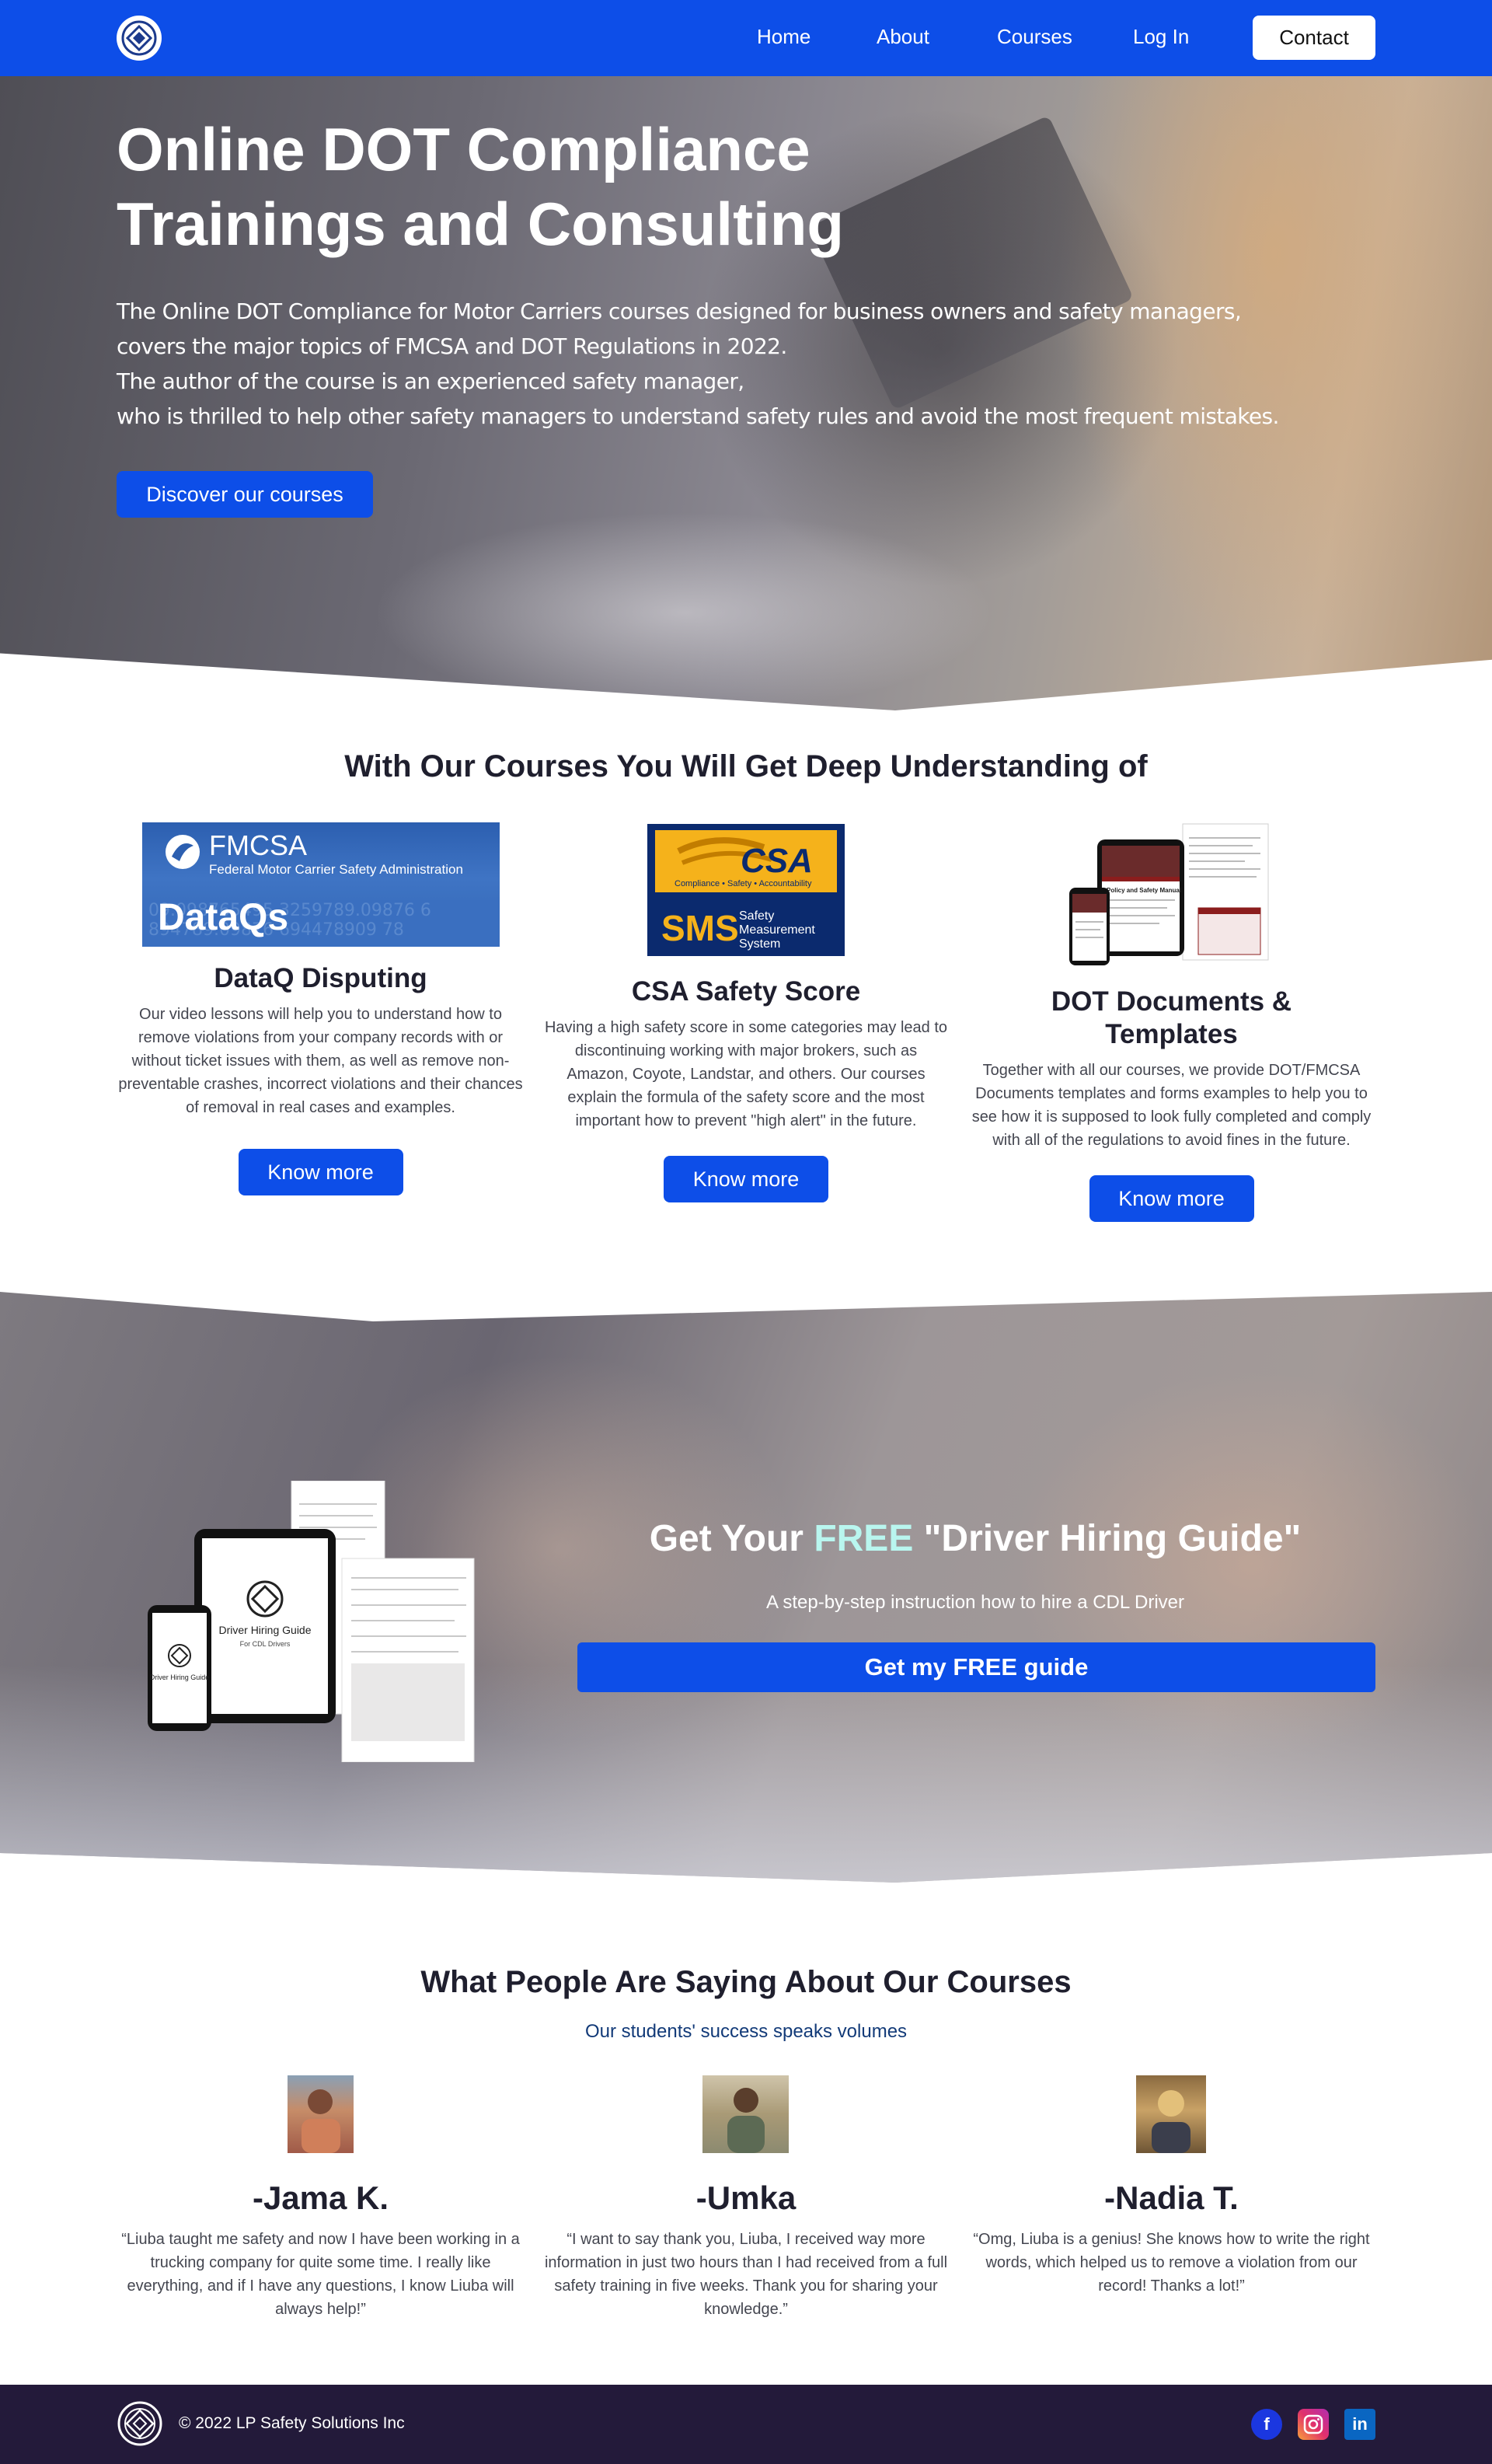 This screenshot has width=1492, height=2464. I want to click on testimonial-name: -Umka, so click(746, 2198).